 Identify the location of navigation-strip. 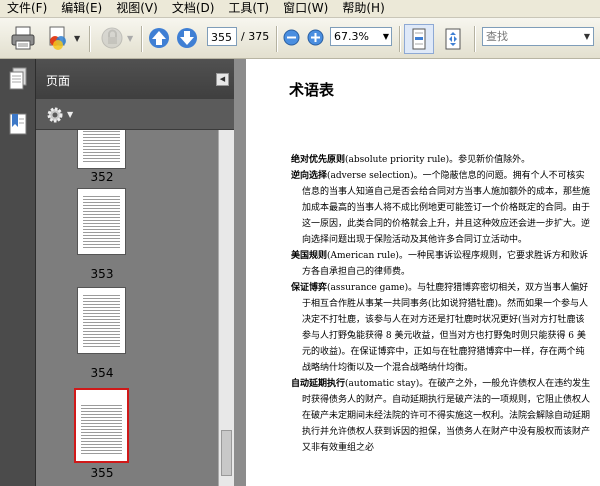
(18, 272).